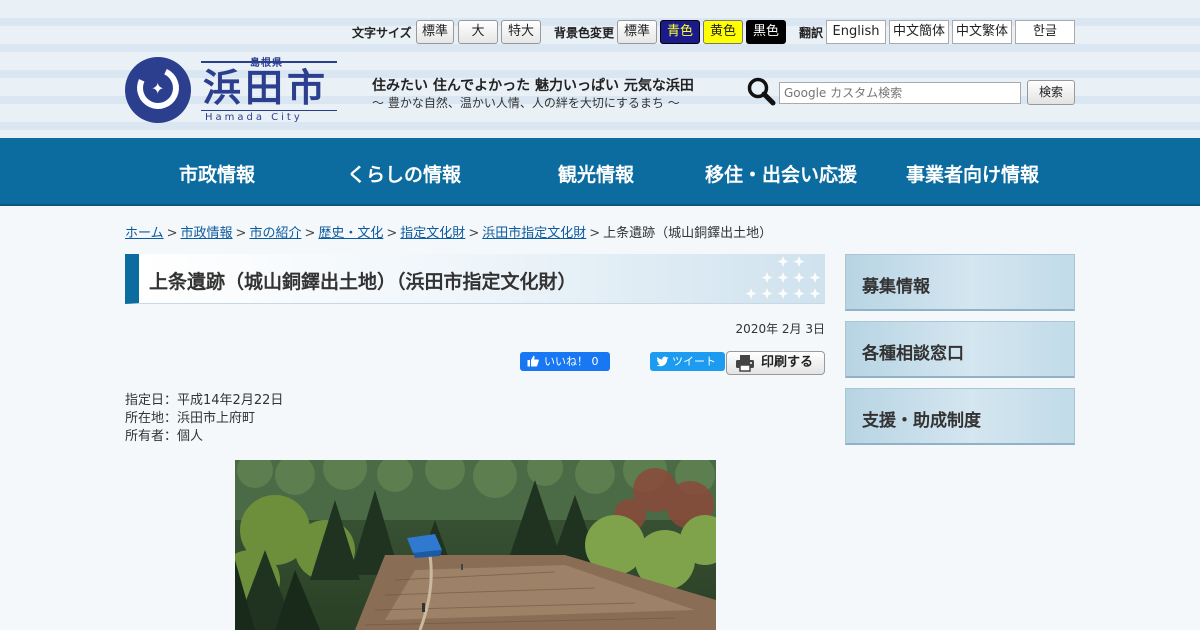 The height and width of the screenshot is (630, 1200). What do you see at coordinates (158, 90) in the screenshot?
I see `city-emblem-icon: ✦` at bounding box center [158, 90].